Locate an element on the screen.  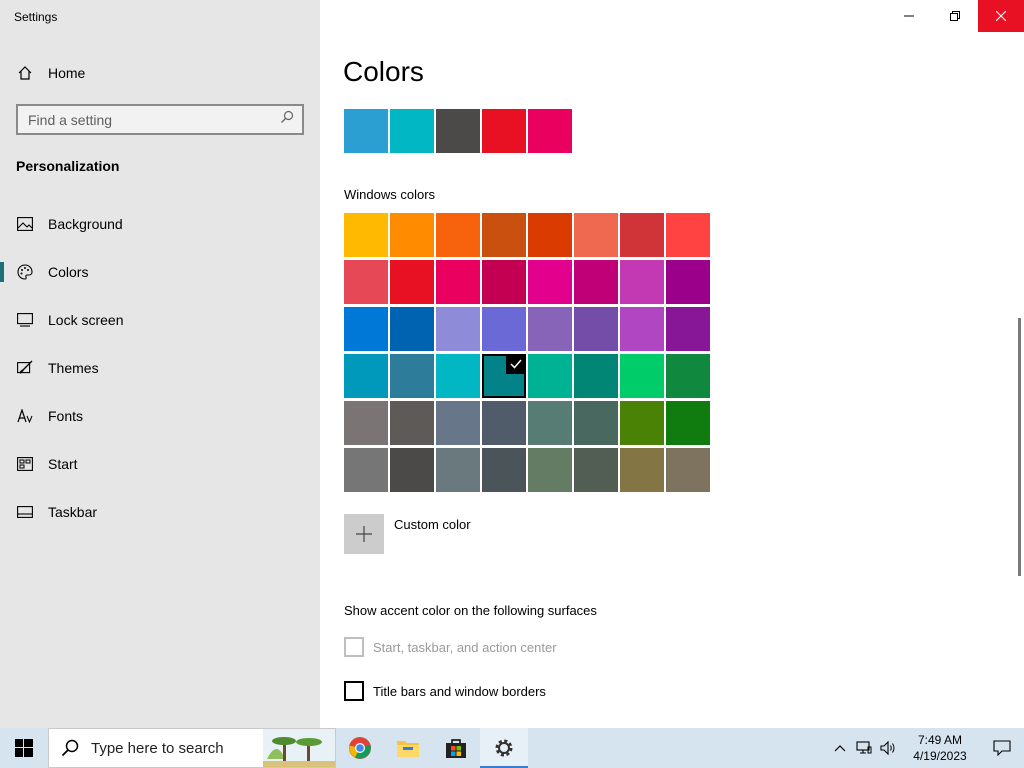
sidebar-item-taskbar: Taskbar is located at coordinates (160, 512).